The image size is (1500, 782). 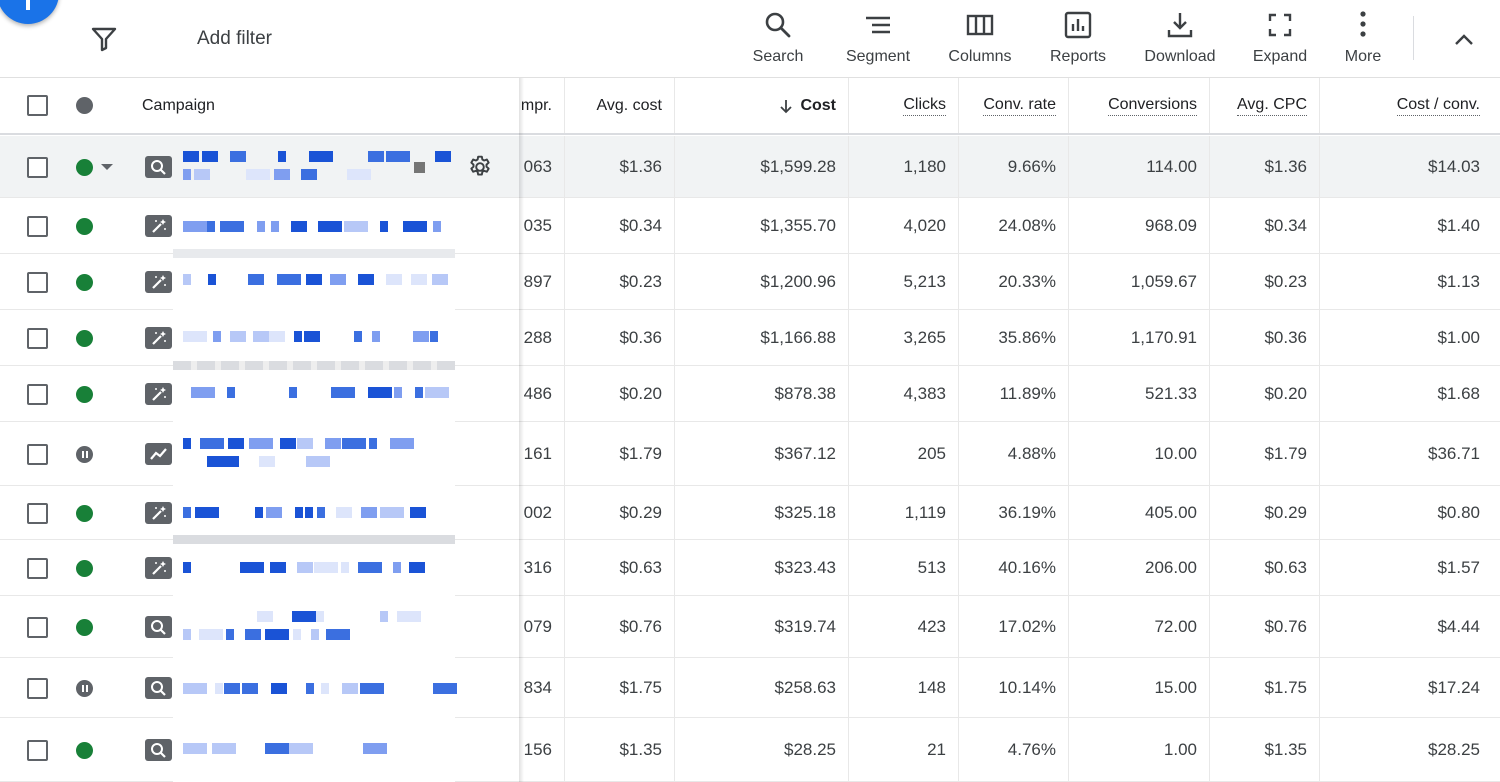 I want to click on expand-label: Expand, so click(x=1280, y=56).